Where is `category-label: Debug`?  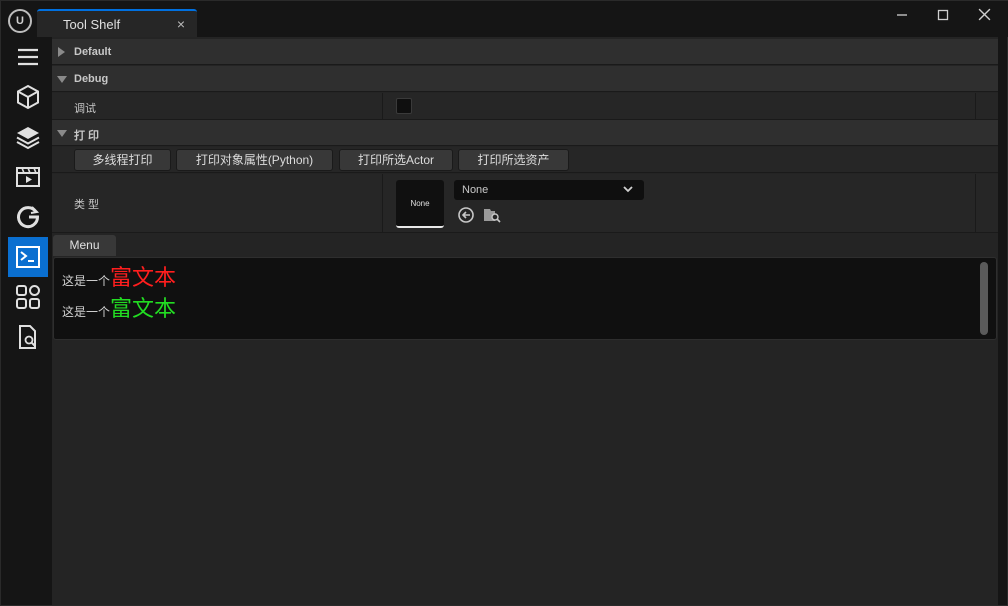 category-label: Debug is located at coordinates (91, 79).